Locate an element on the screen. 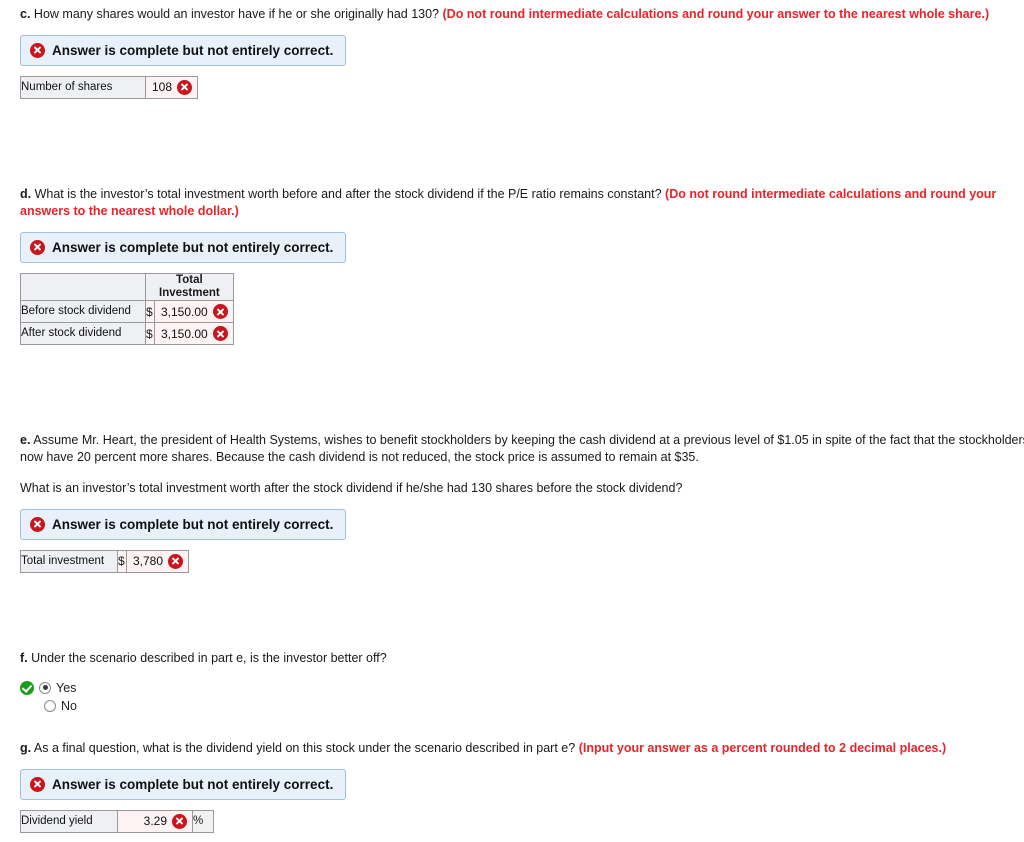  radio-no-label: No is located at coordinates (69, 705).